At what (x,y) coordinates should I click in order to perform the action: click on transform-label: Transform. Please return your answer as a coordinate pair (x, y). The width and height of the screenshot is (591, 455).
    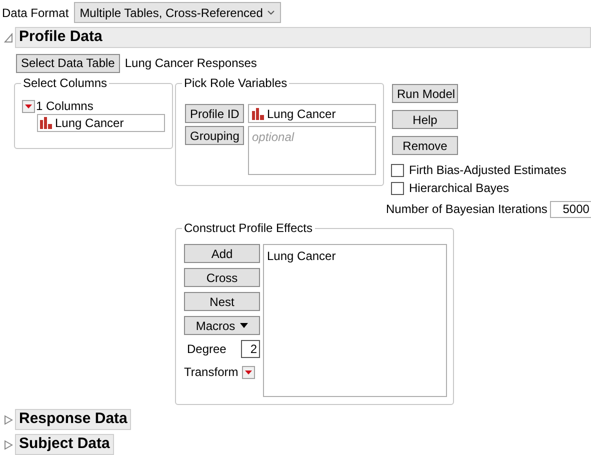
    Looking at the image, I should click on (211, 372).